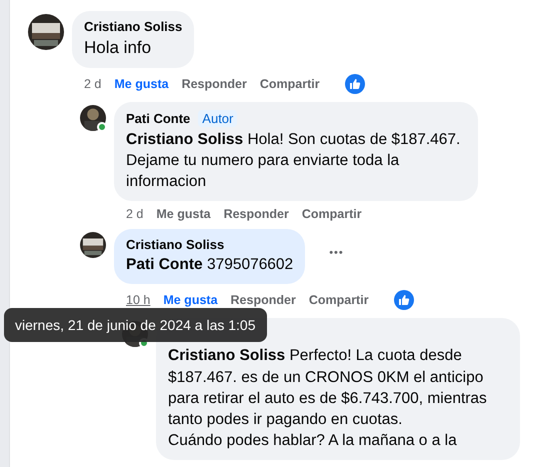 This screenshot has height=467, width=533. Describe the element at coordinates (294, 161) in the screenshot. I see `comment-text: Cristiano Soliss Hola! Son cuotas de $187.467. Dejame tu numero para enviarte toda la informacion` at that location.